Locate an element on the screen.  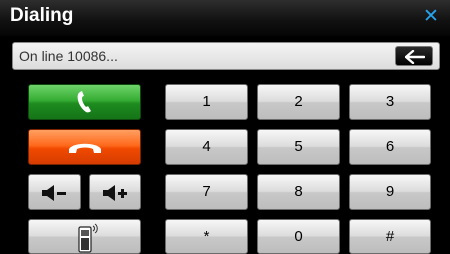
key-label: 5 is located at coordinates (298, 146).